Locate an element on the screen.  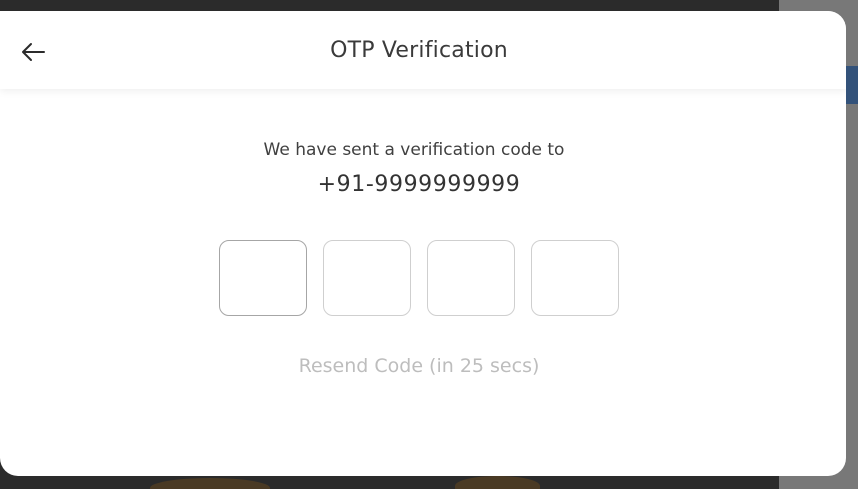
verification-info-text: We have sent a verification code to is located at coordinates (414, 150).